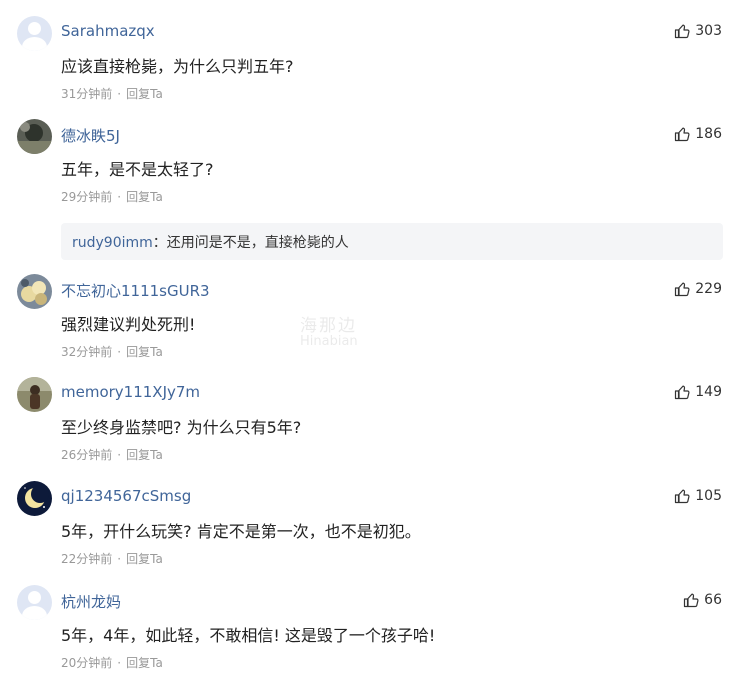  What do you see at coordinates (87, 352) in the screenshot?
I see `comment-time: 32分钟前` at bounding box center [87, 352].